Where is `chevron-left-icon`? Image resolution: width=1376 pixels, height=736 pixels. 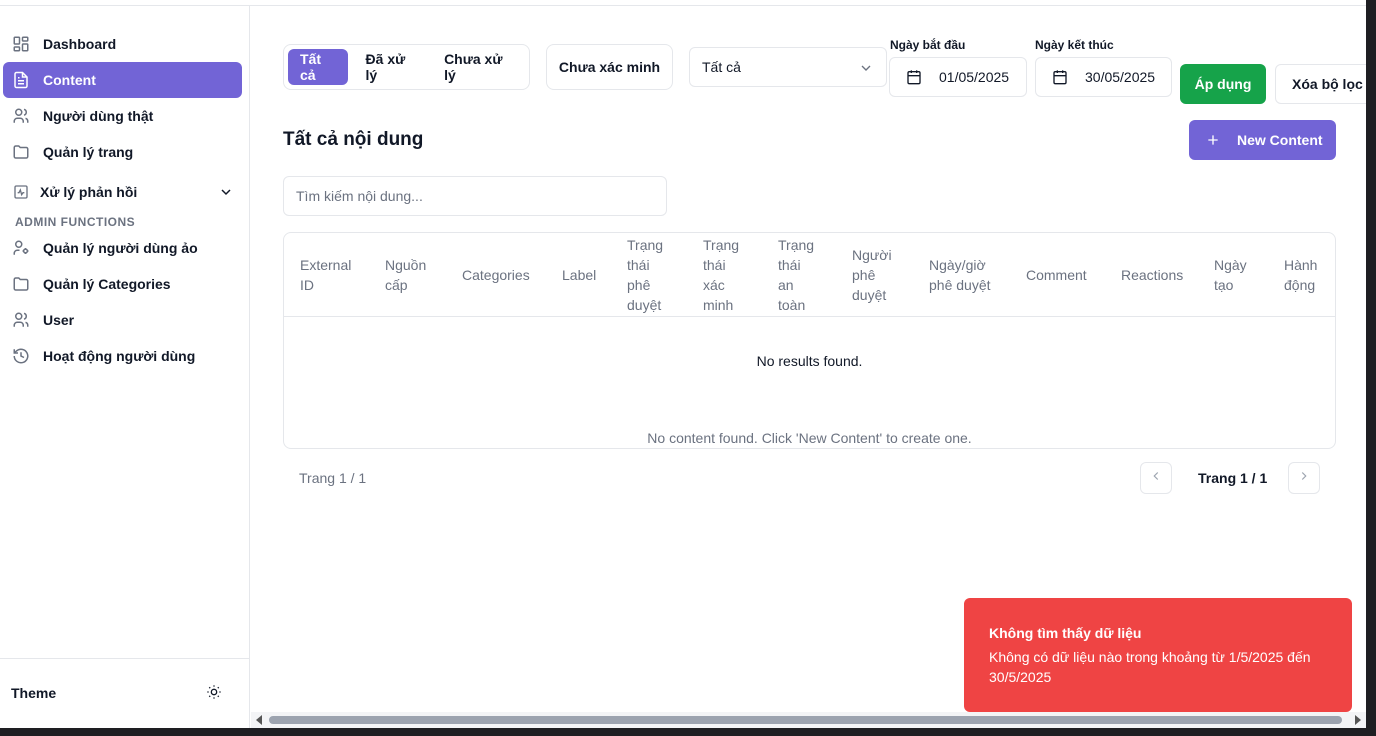 chevron-left-icon is located at coordinates (1156, 478).